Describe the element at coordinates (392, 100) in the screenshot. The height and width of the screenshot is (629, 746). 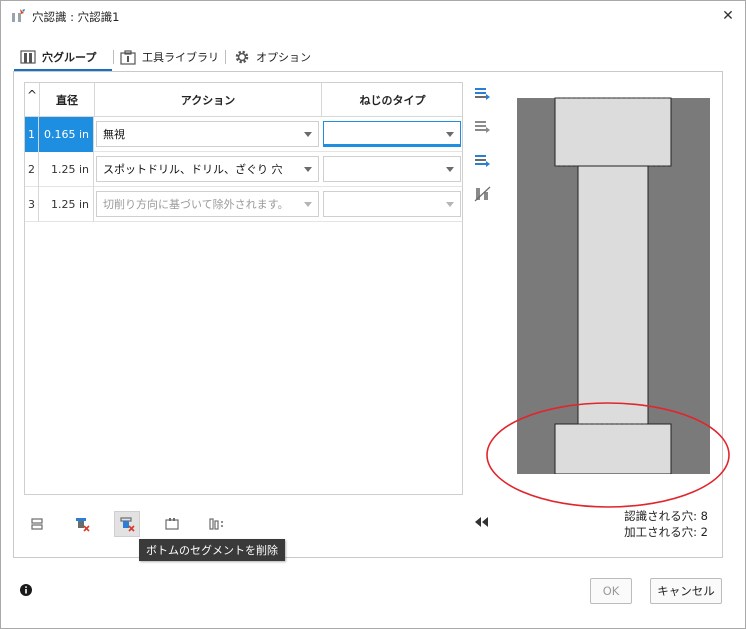
I see `column-header-thread-type: ねじのタイプ` at that location.